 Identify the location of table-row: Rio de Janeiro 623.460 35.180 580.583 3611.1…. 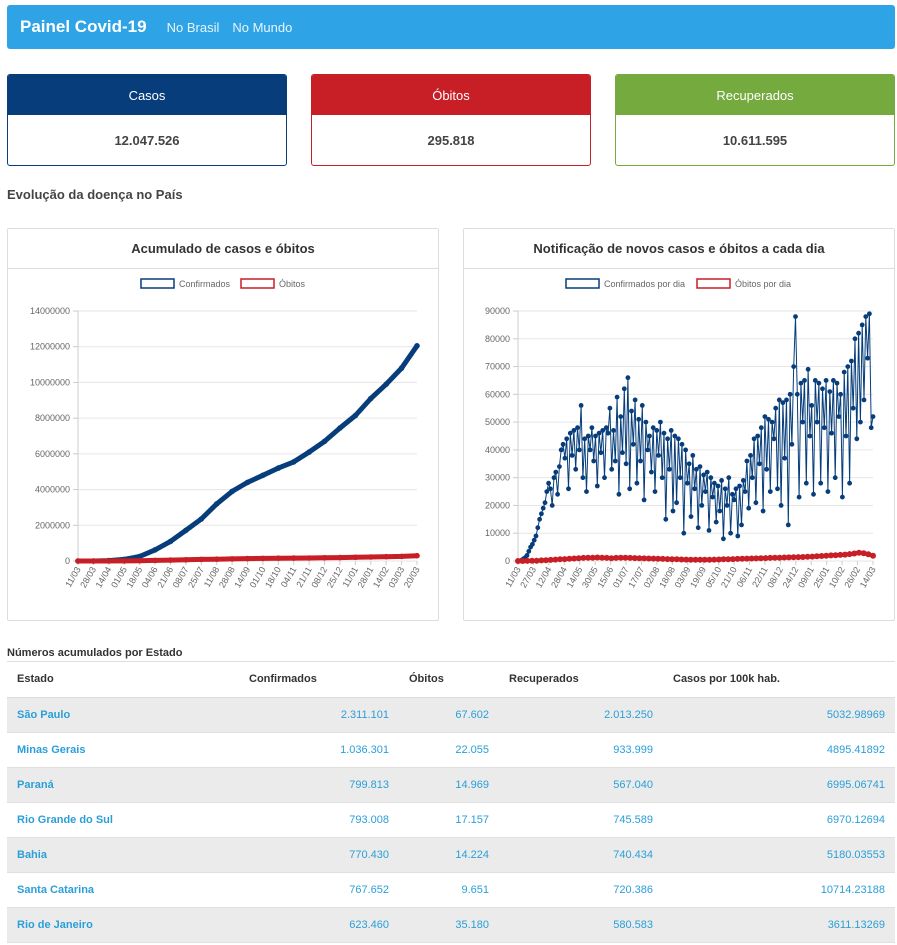
(451, 925).